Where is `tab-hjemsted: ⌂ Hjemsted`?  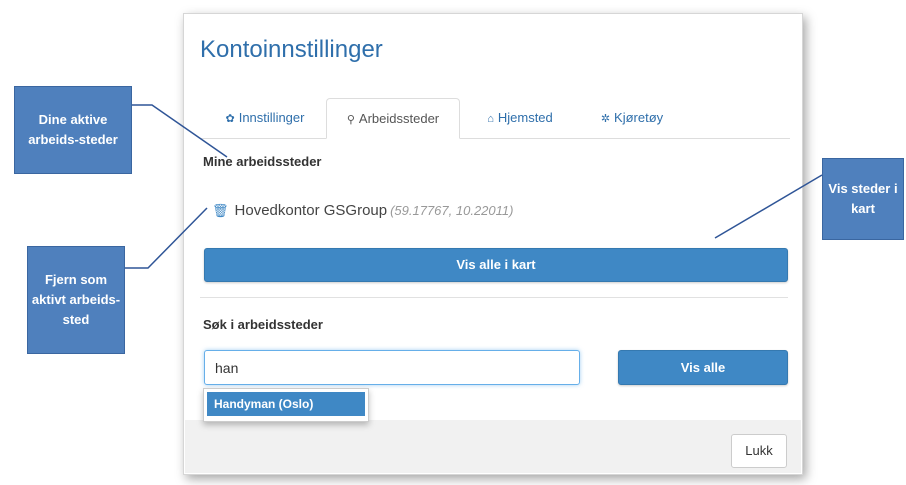 tab-hjemsted: ⌂ Hjemsted is located at coordinates (520, 118).